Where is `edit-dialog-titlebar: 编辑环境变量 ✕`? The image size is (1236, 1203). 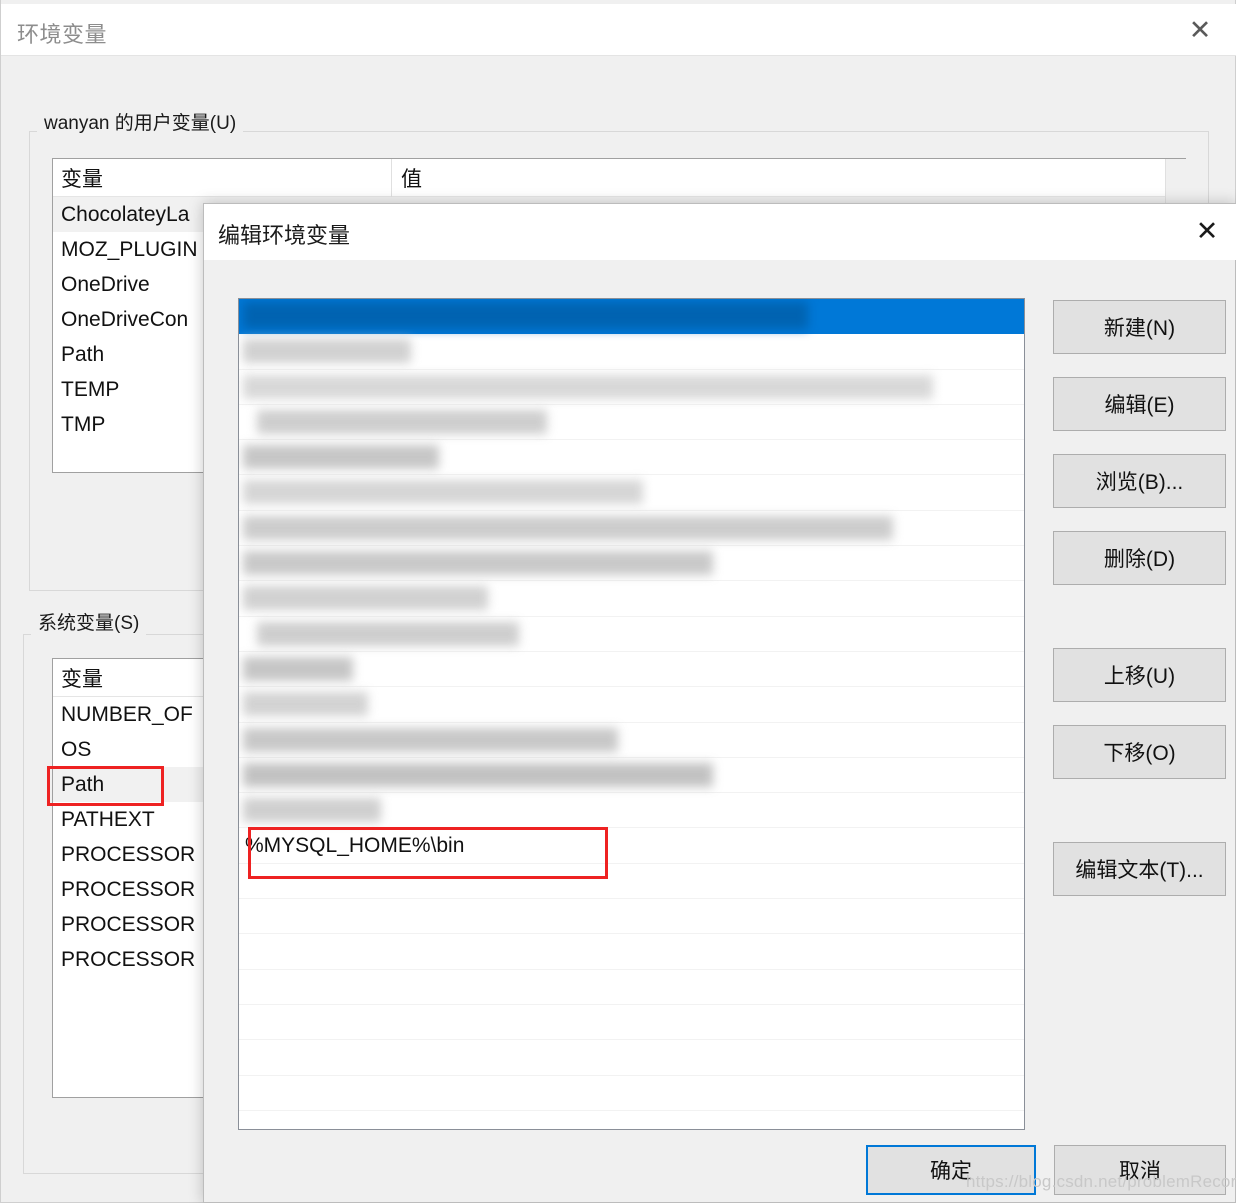 edit-dialog-titlebar: 编辑环境变量 ✕ is located at coordinates (720, 232).